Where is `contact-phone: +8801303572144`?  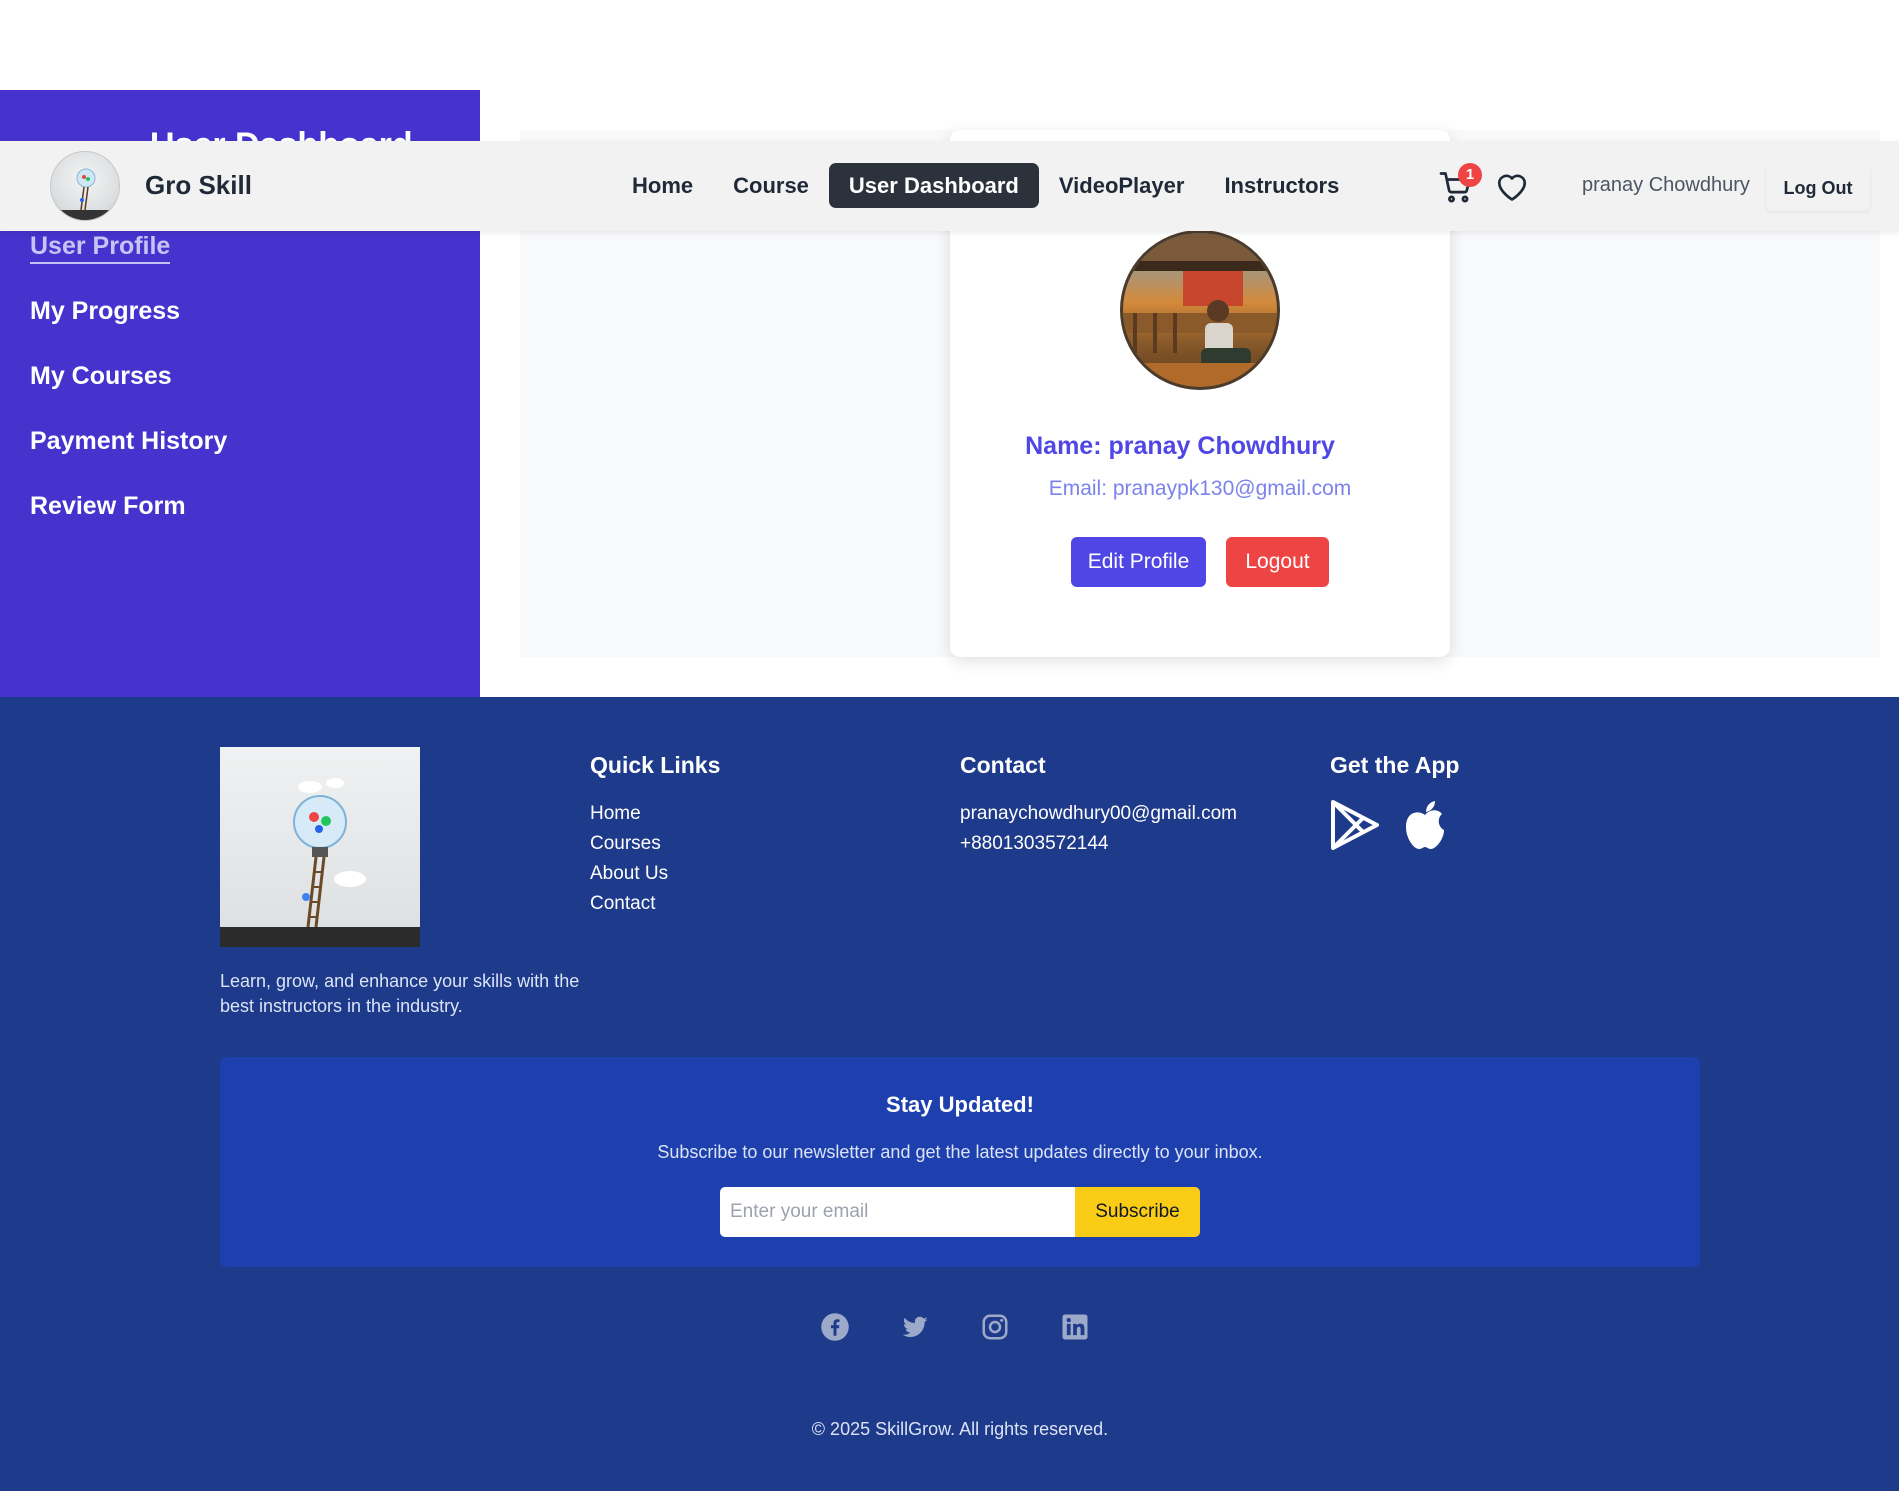
contact-phone: +8801303572144 is located at coordinates (1034, 843).